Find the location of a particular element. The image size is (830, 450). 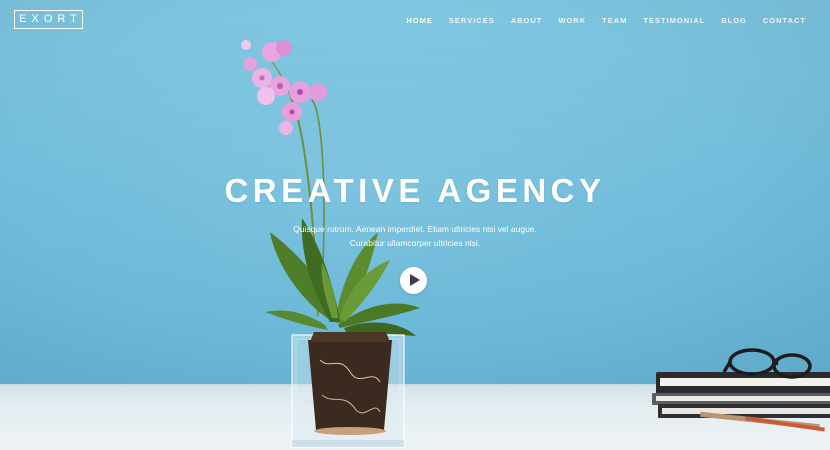

hero-subtitle-line-2: Curabitur ullamcorper ultricies nisi. is located at coordinates (415, 243).